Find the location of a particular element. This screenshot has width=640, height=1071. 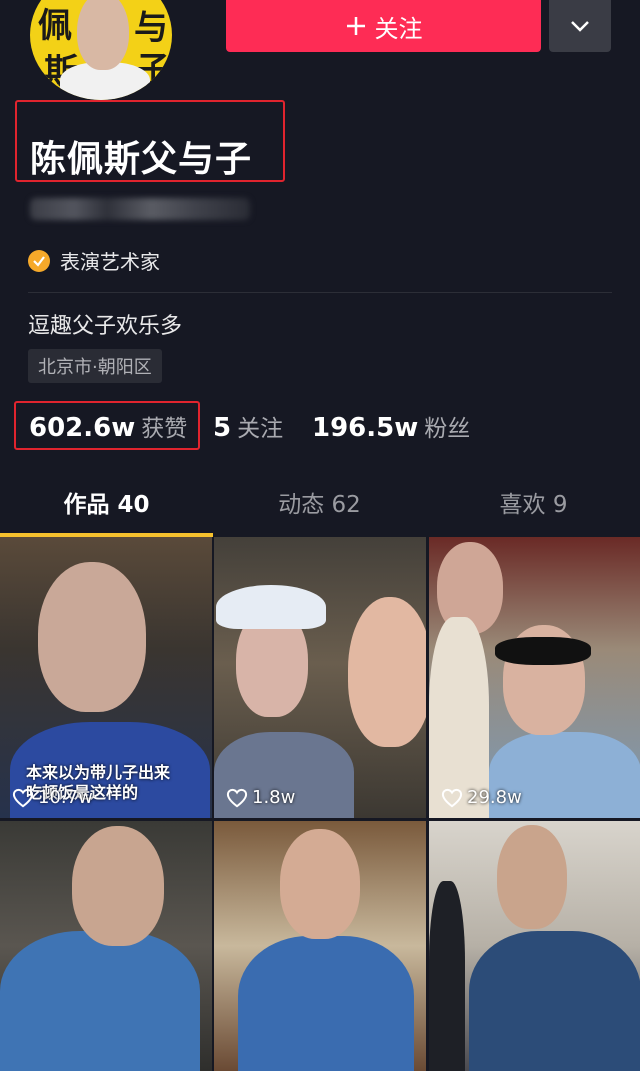

stat-following: 5 关注 is located at coordinates (248, 426).